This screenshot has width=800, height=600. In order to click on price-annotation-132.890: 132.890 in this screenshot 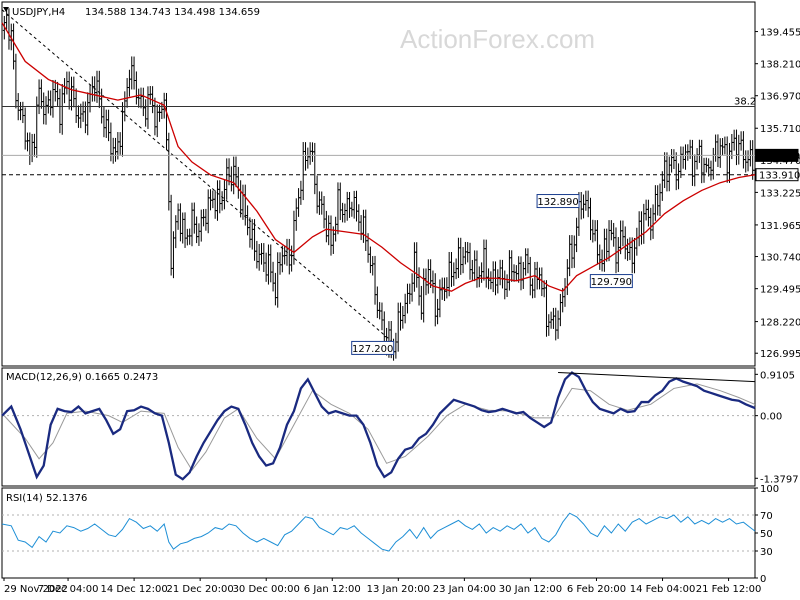, I will do `click(558, 201)`.